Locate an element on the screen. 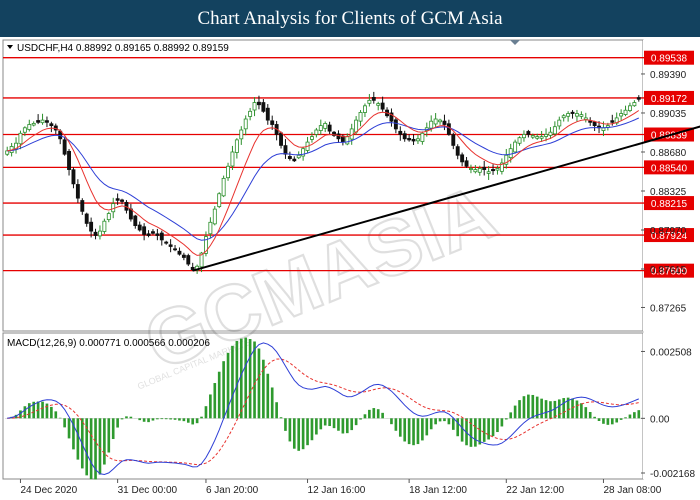 The image size is (700, 500). price-axis is located at coordinates (670, 185).